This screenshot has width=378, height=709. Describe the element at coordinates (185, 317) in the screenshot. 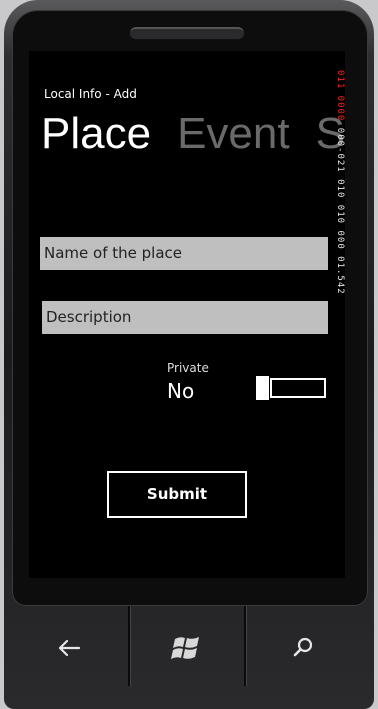

I see `description-input: Description` at that location.